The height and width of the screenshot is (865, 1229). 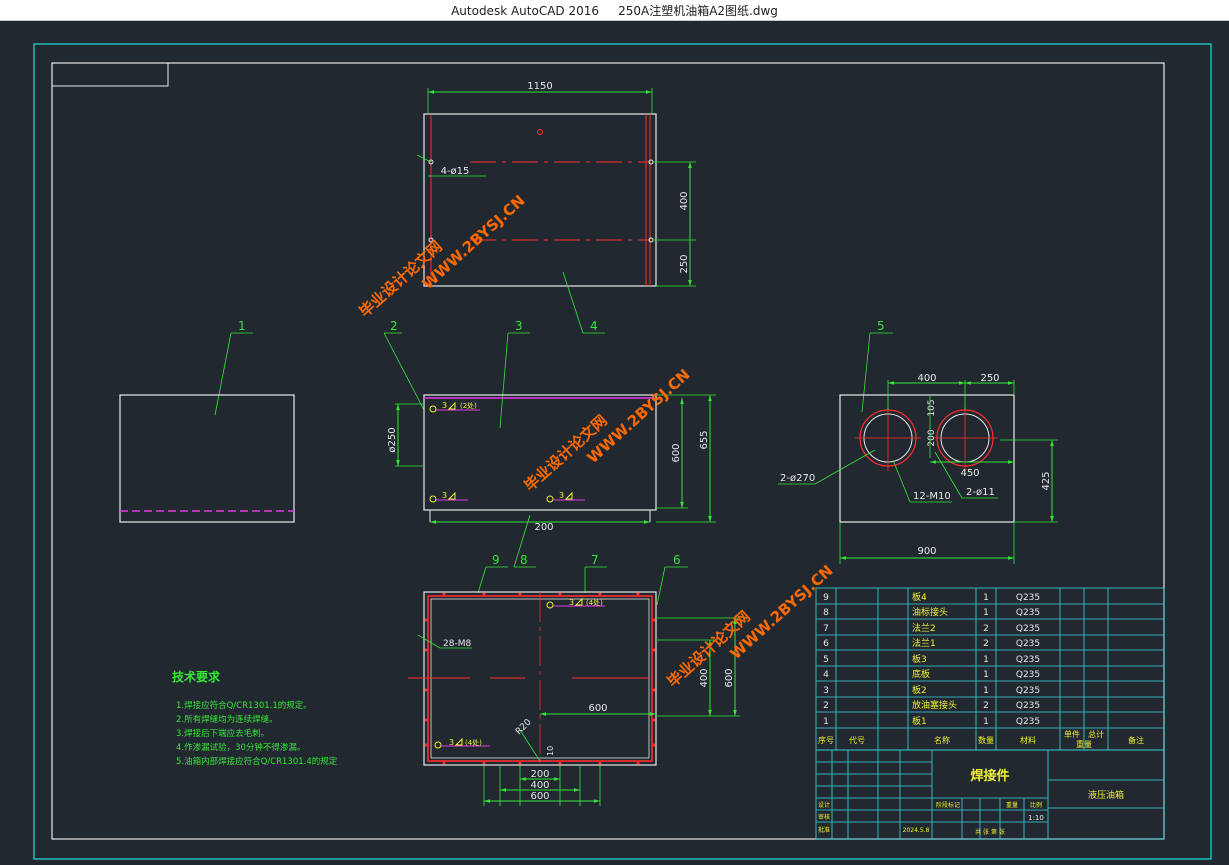 What do you see at coordinates (919, 597) in the screenshot?
I see `svg-text: 板4` at bounding box center [919, 597].